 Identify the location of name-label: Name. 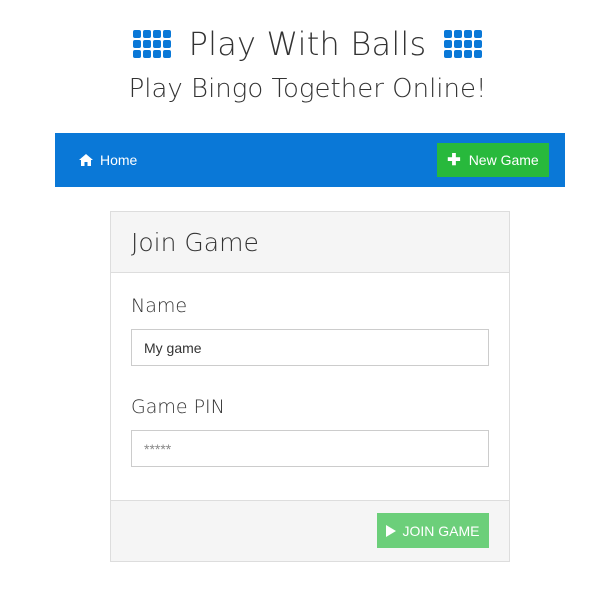
(159, 306).